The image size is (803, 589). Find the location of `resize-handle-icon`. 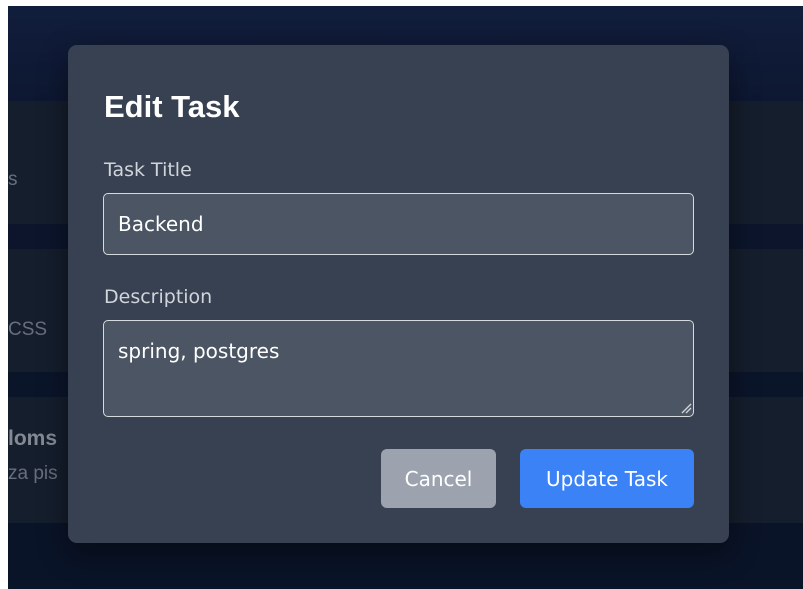

resize-handle-icon is located at coordinates (686, 408).